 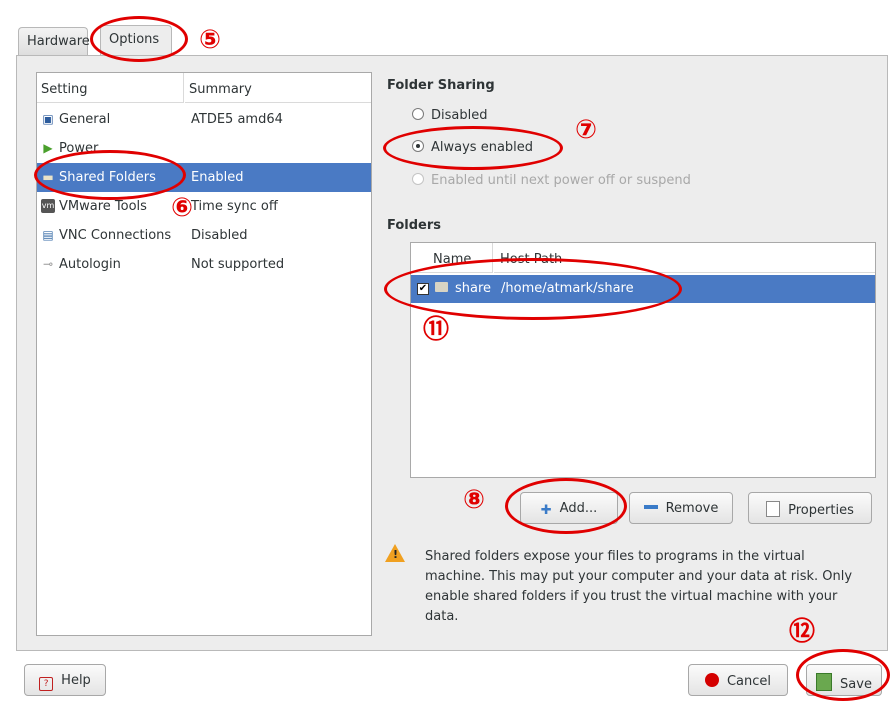 I want to click on setting-summary: Time sync off, so click(x=234, y=206).